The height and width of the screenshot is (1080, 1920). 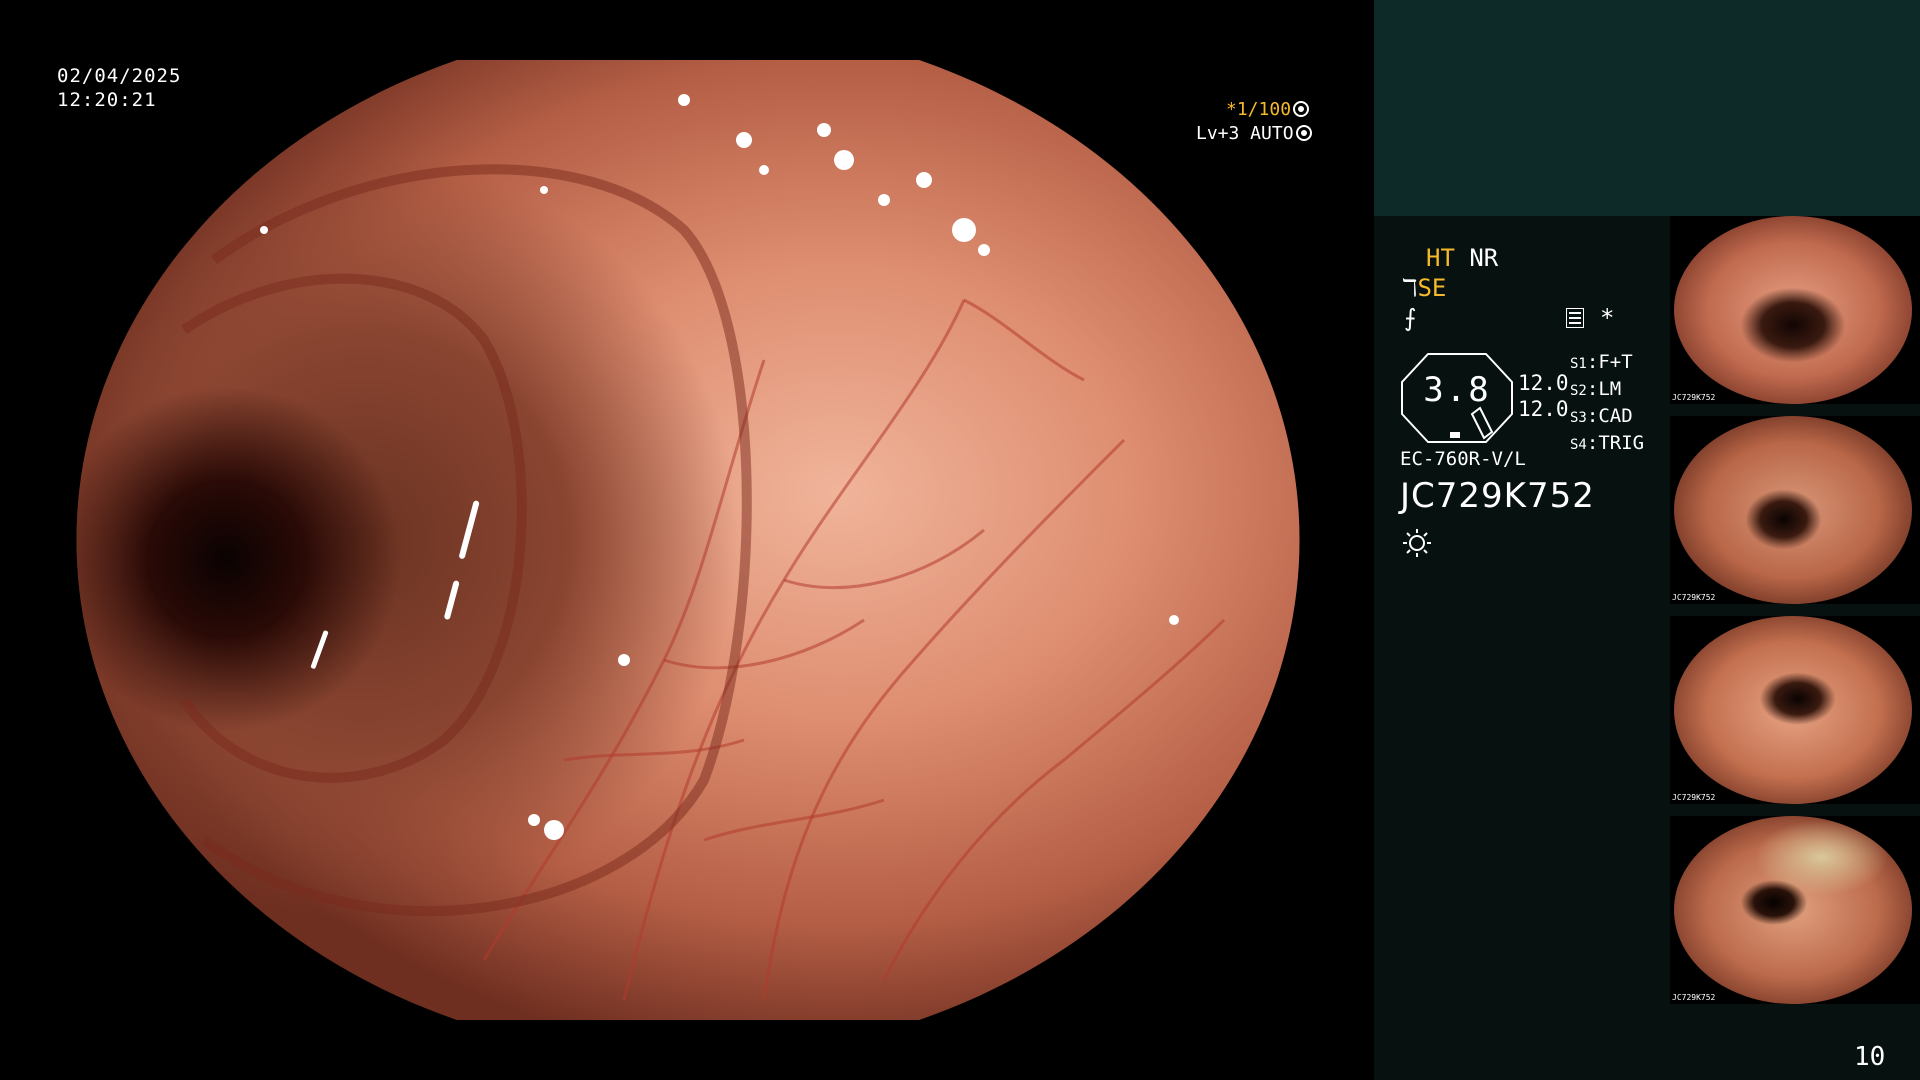 What do you see at coordinates (1607, 443) in the screenshot?
I see `slot-4: S4:TRIG` at bounding box center [1607, 443].